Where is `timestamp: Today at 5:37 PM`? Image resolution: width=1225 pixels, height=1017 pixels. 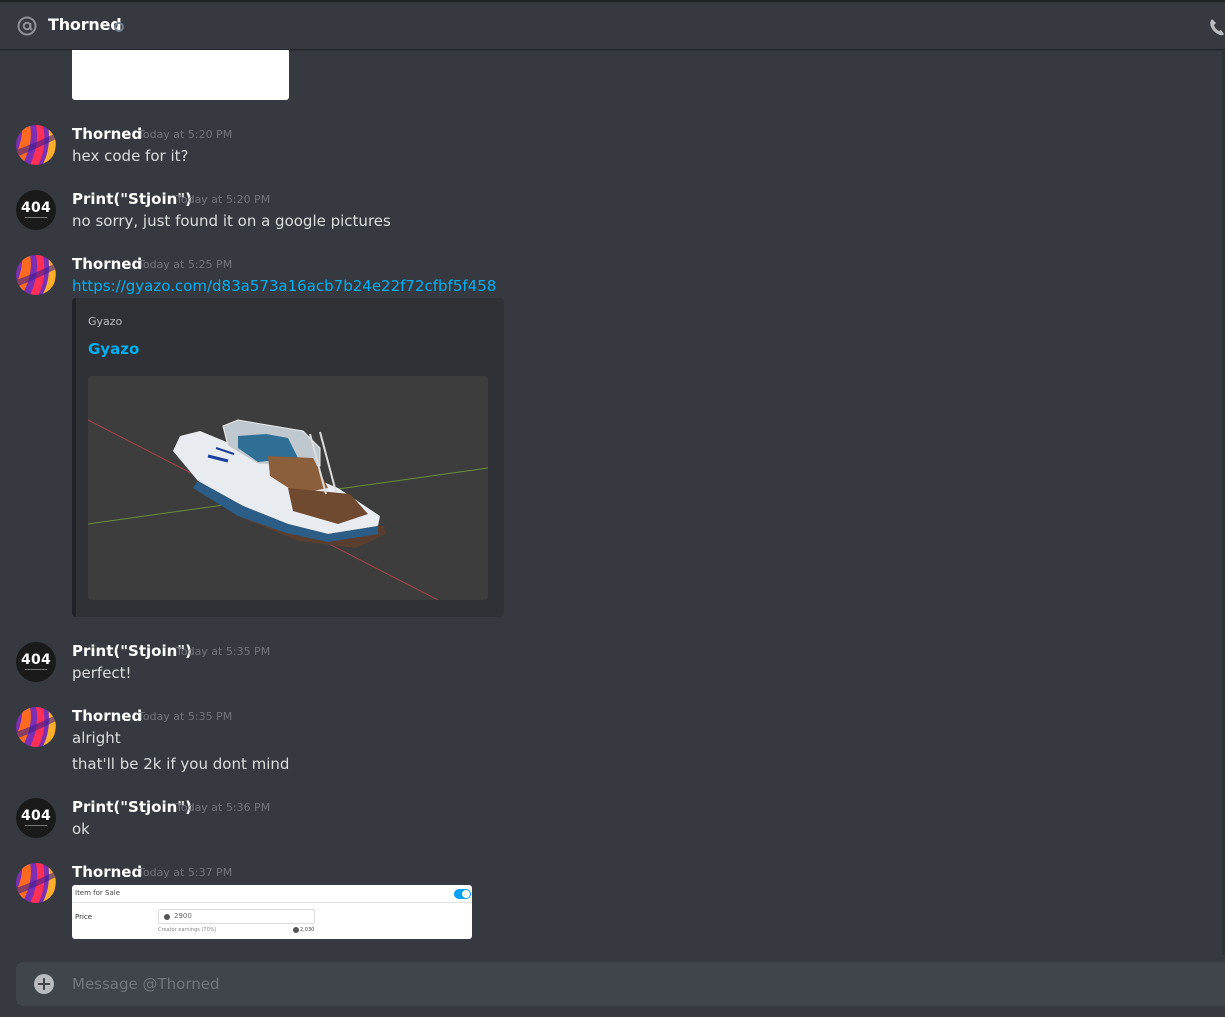 timestamp: Today at 5:37 PM is located at coordinates (185, 872).